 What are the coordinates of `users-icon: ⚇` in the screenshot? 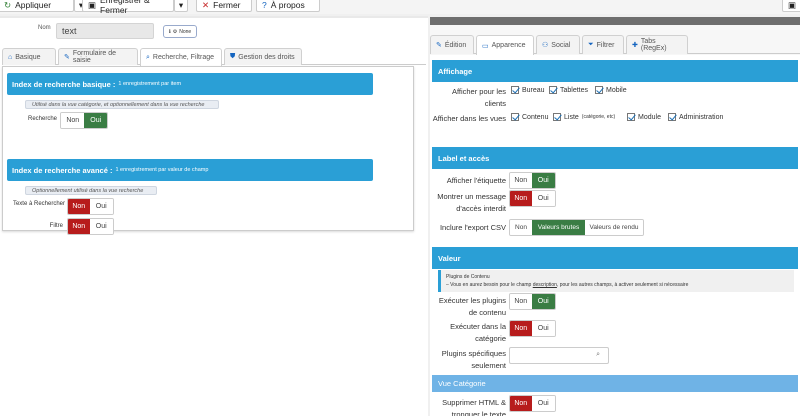 It's located at (545, 45).